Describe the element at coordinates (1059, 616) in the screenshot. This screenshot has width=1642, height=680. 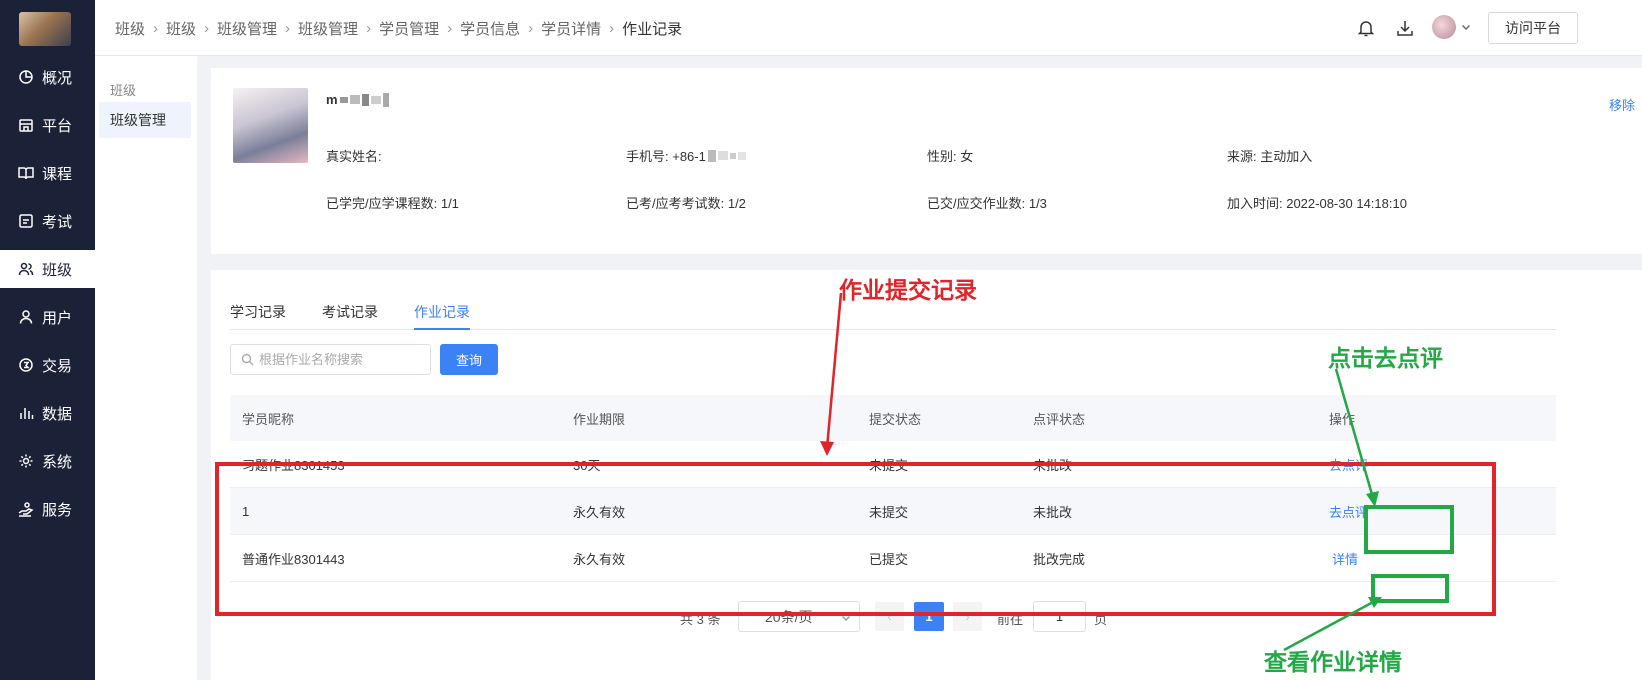
I see `goto-page-input` at that location.